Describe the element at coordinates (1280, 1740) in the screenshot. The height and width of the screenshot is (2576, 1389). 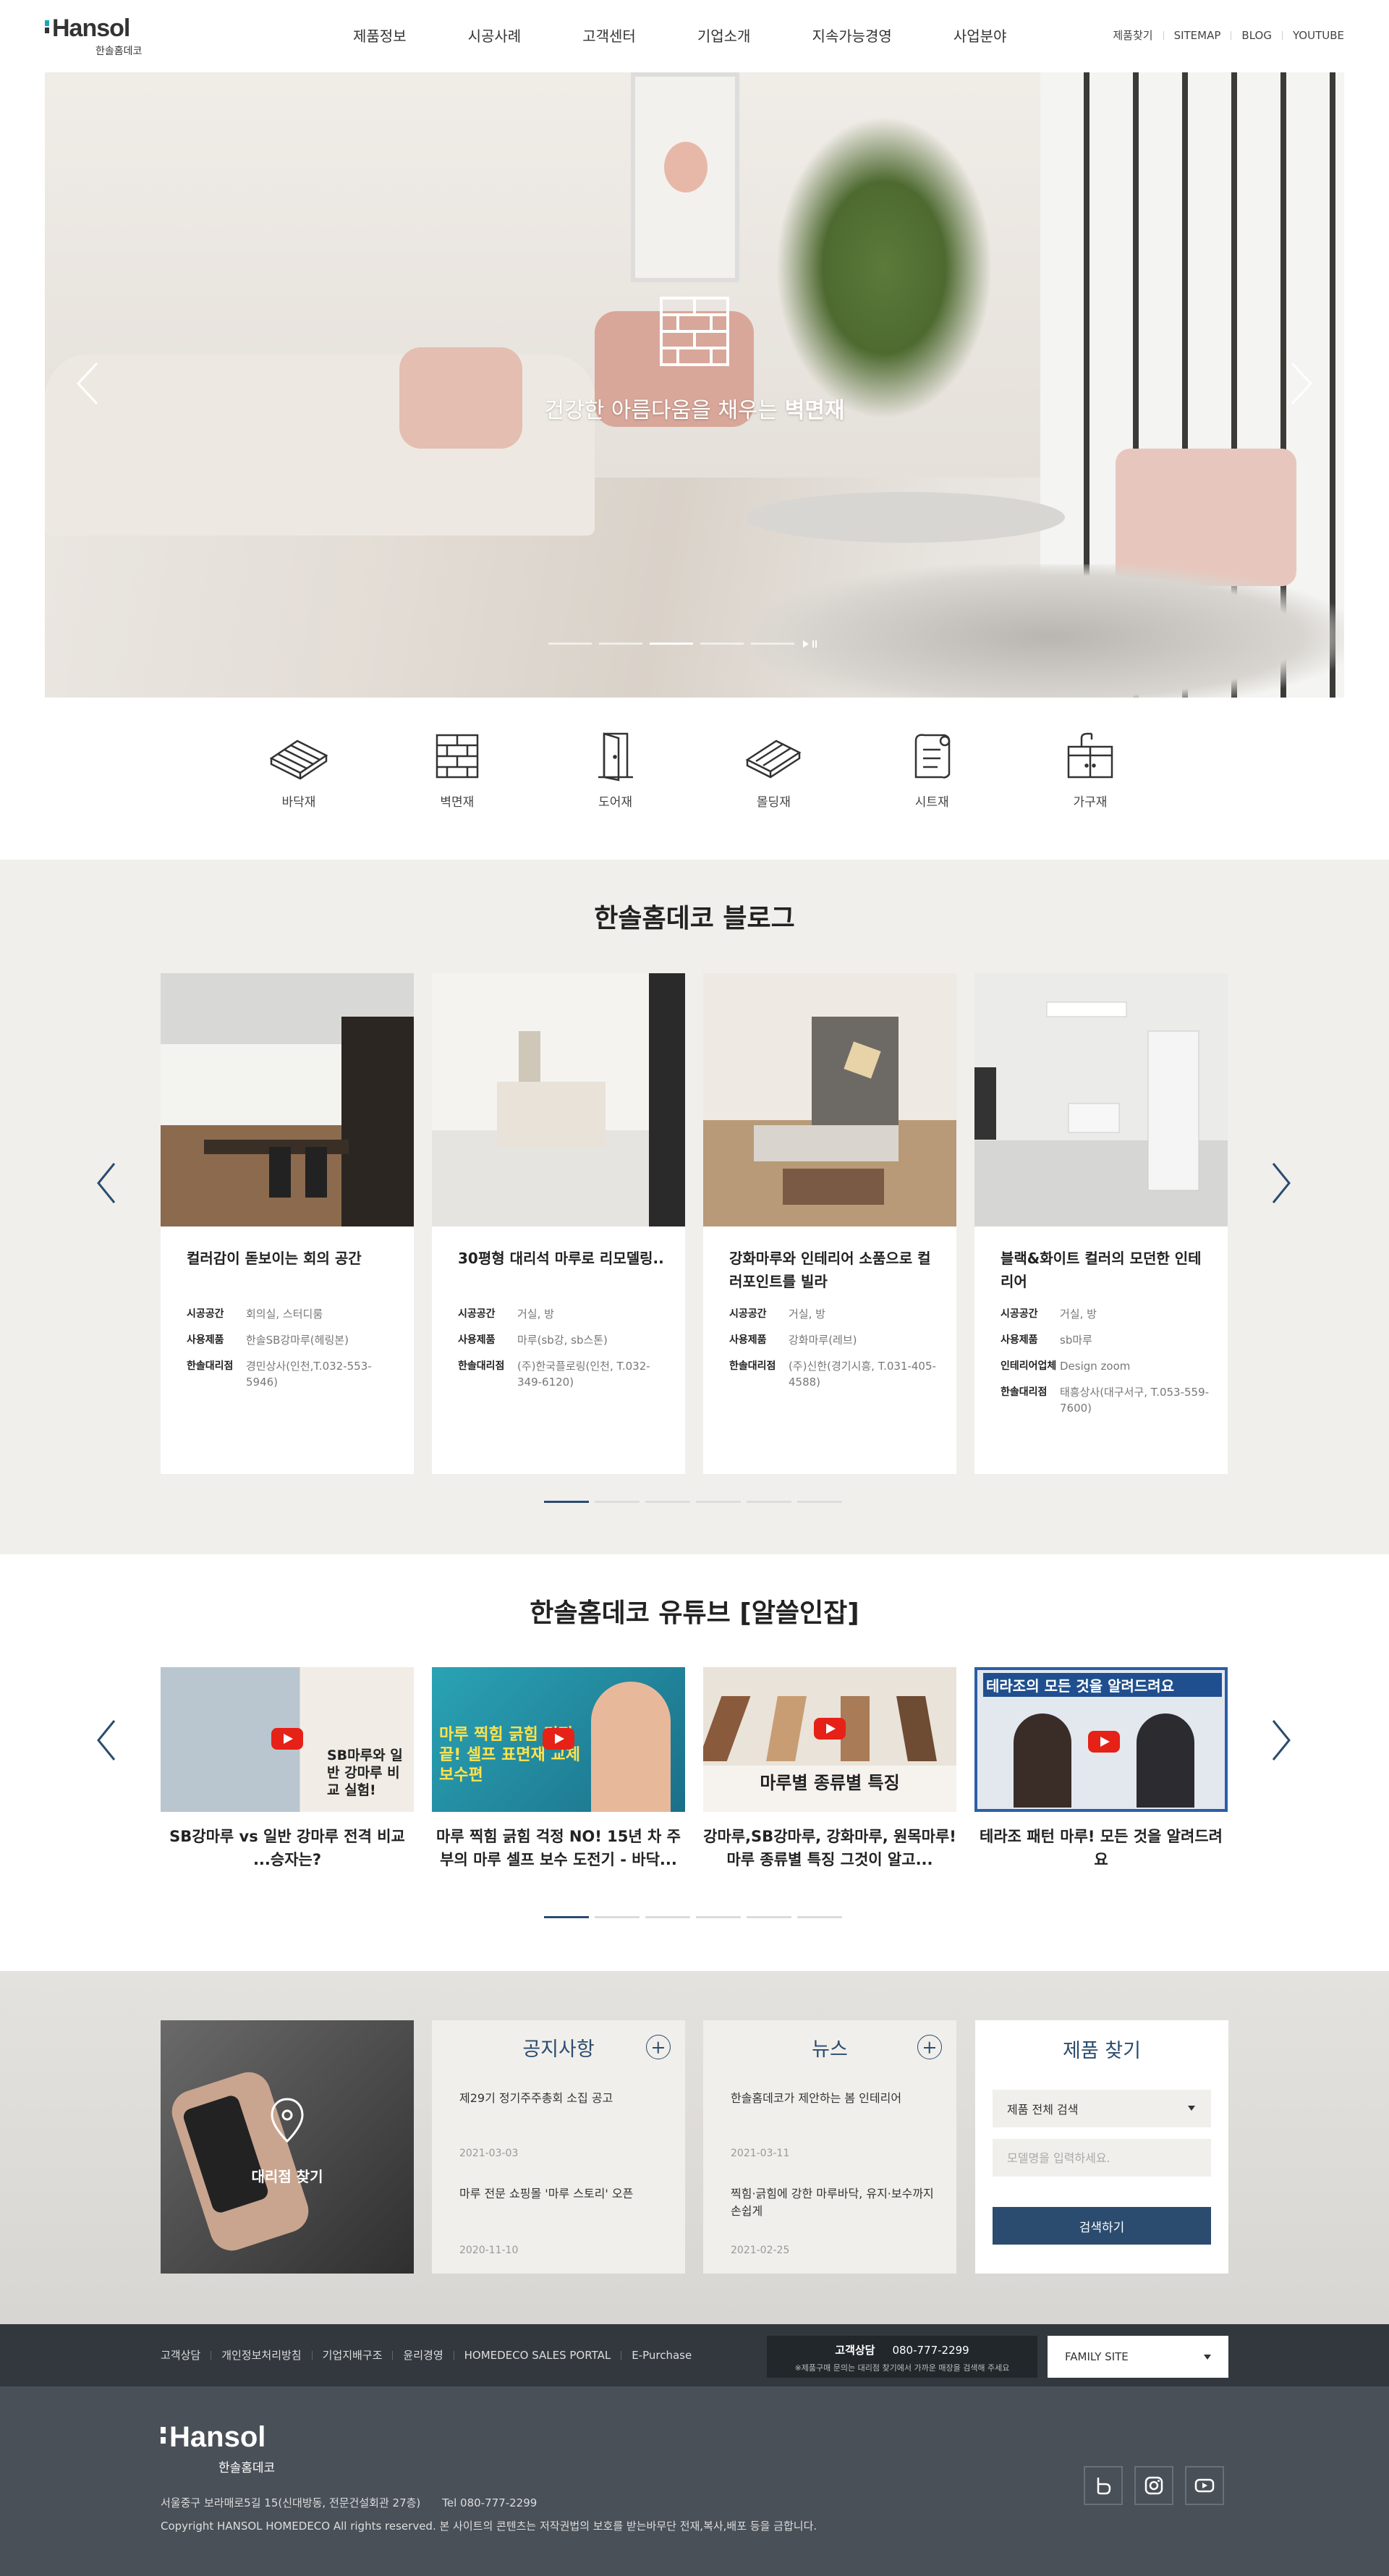
I see `youtube-next-arrow` at that location.